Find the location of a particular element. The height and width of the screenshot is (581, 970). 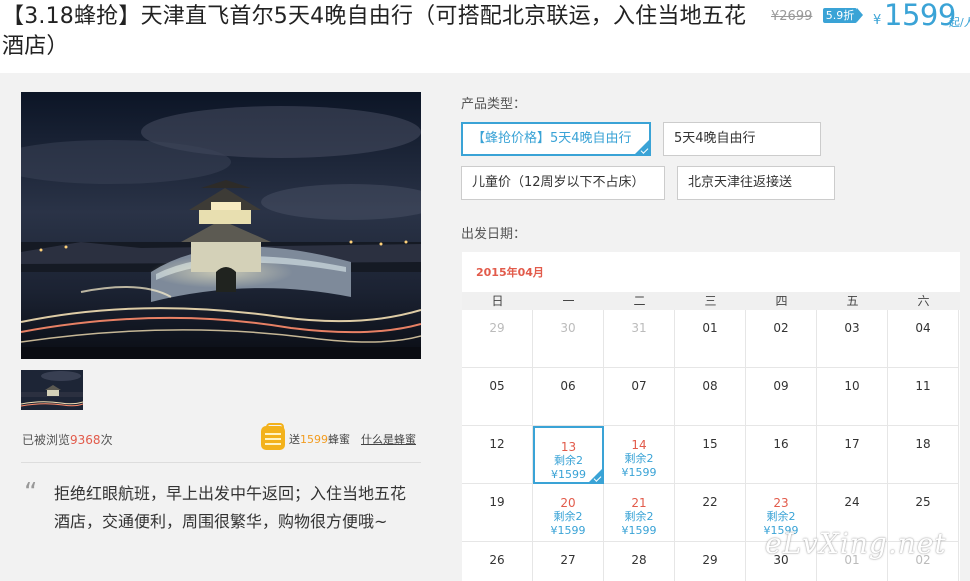

calendar-day: 06 is located at coordinates (568, 397).